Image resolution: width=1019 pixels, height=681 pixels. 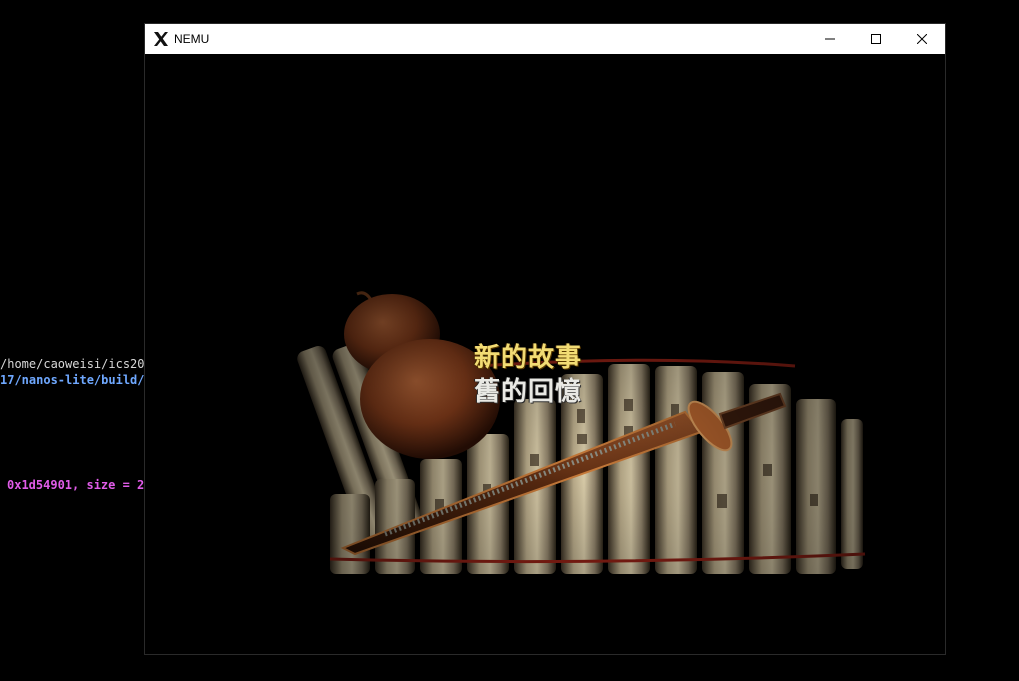 I want to click on terminal-address-line: 0x1d54901, size = 29, so click(x=79, y=485).